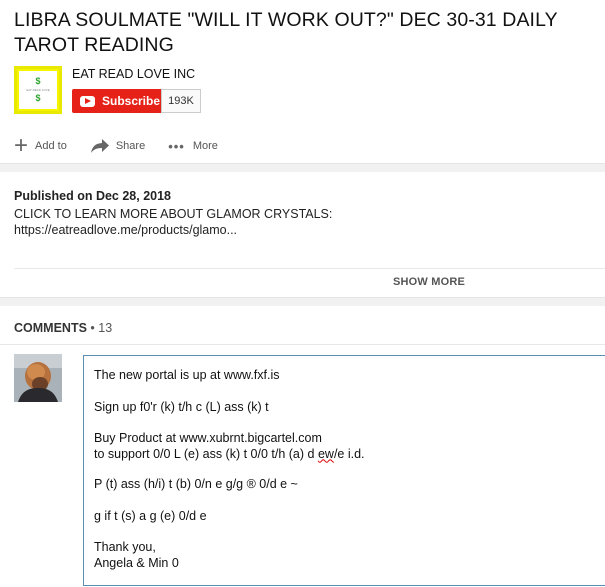 This screenshot has height=587, width=605. I want to click on subscribe-button: Subscribe, so click(116, 101).